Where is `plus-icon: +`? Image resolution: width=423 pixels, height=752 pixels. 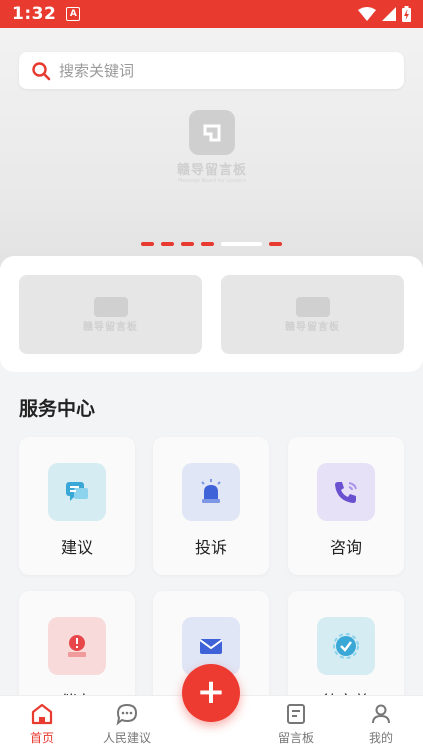
plus-icon: + is located at coordinates (211, 691).